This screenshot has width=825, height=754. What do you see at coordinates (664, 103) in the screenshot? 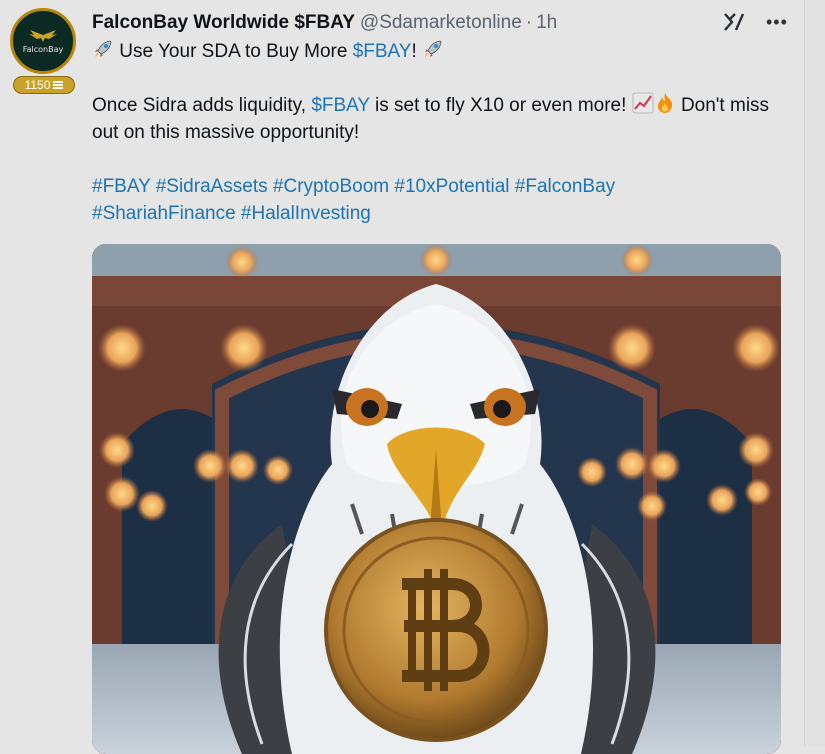
I see `fire-emoji` at bounding box center [664, 103].